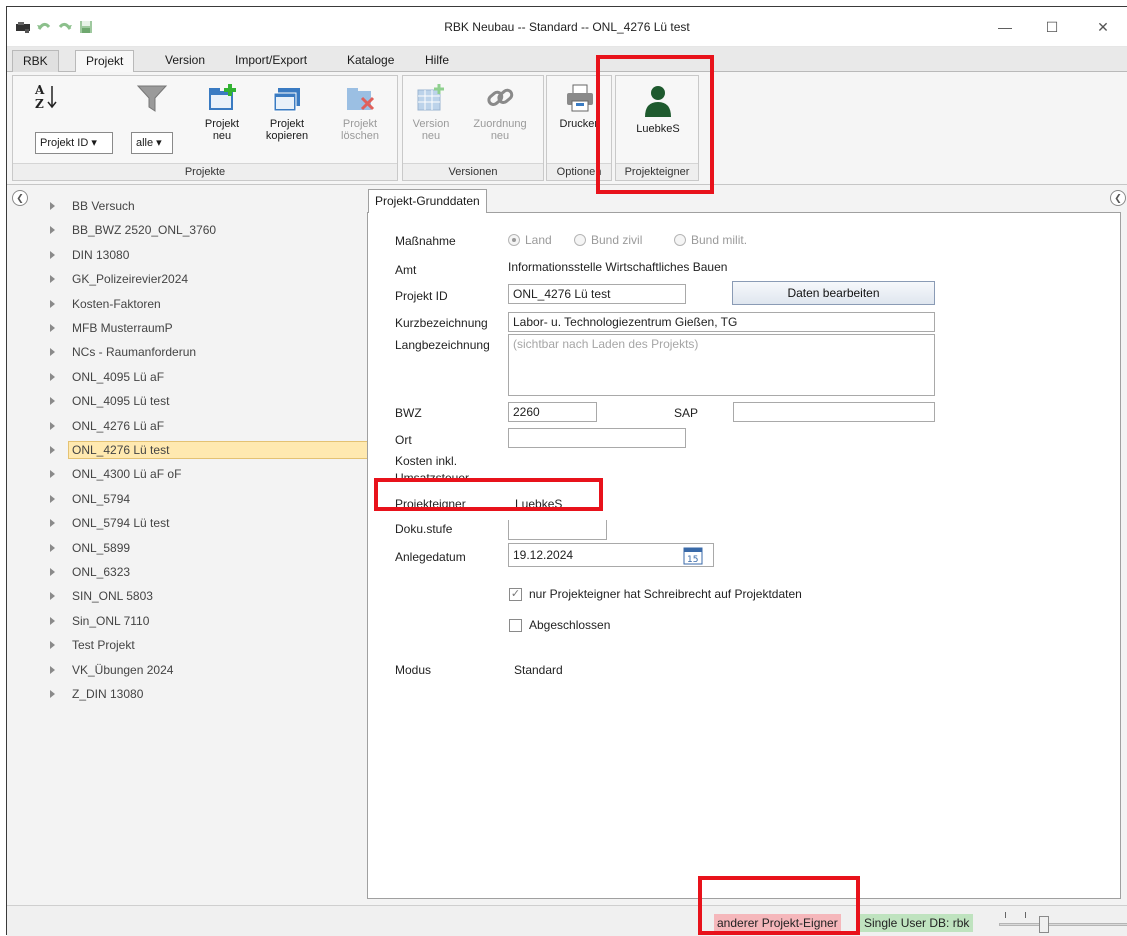 Image resolution: width=1127 pixels, height=936 pixels. I want to click on bwz-field: 2260, so click(552, 412).